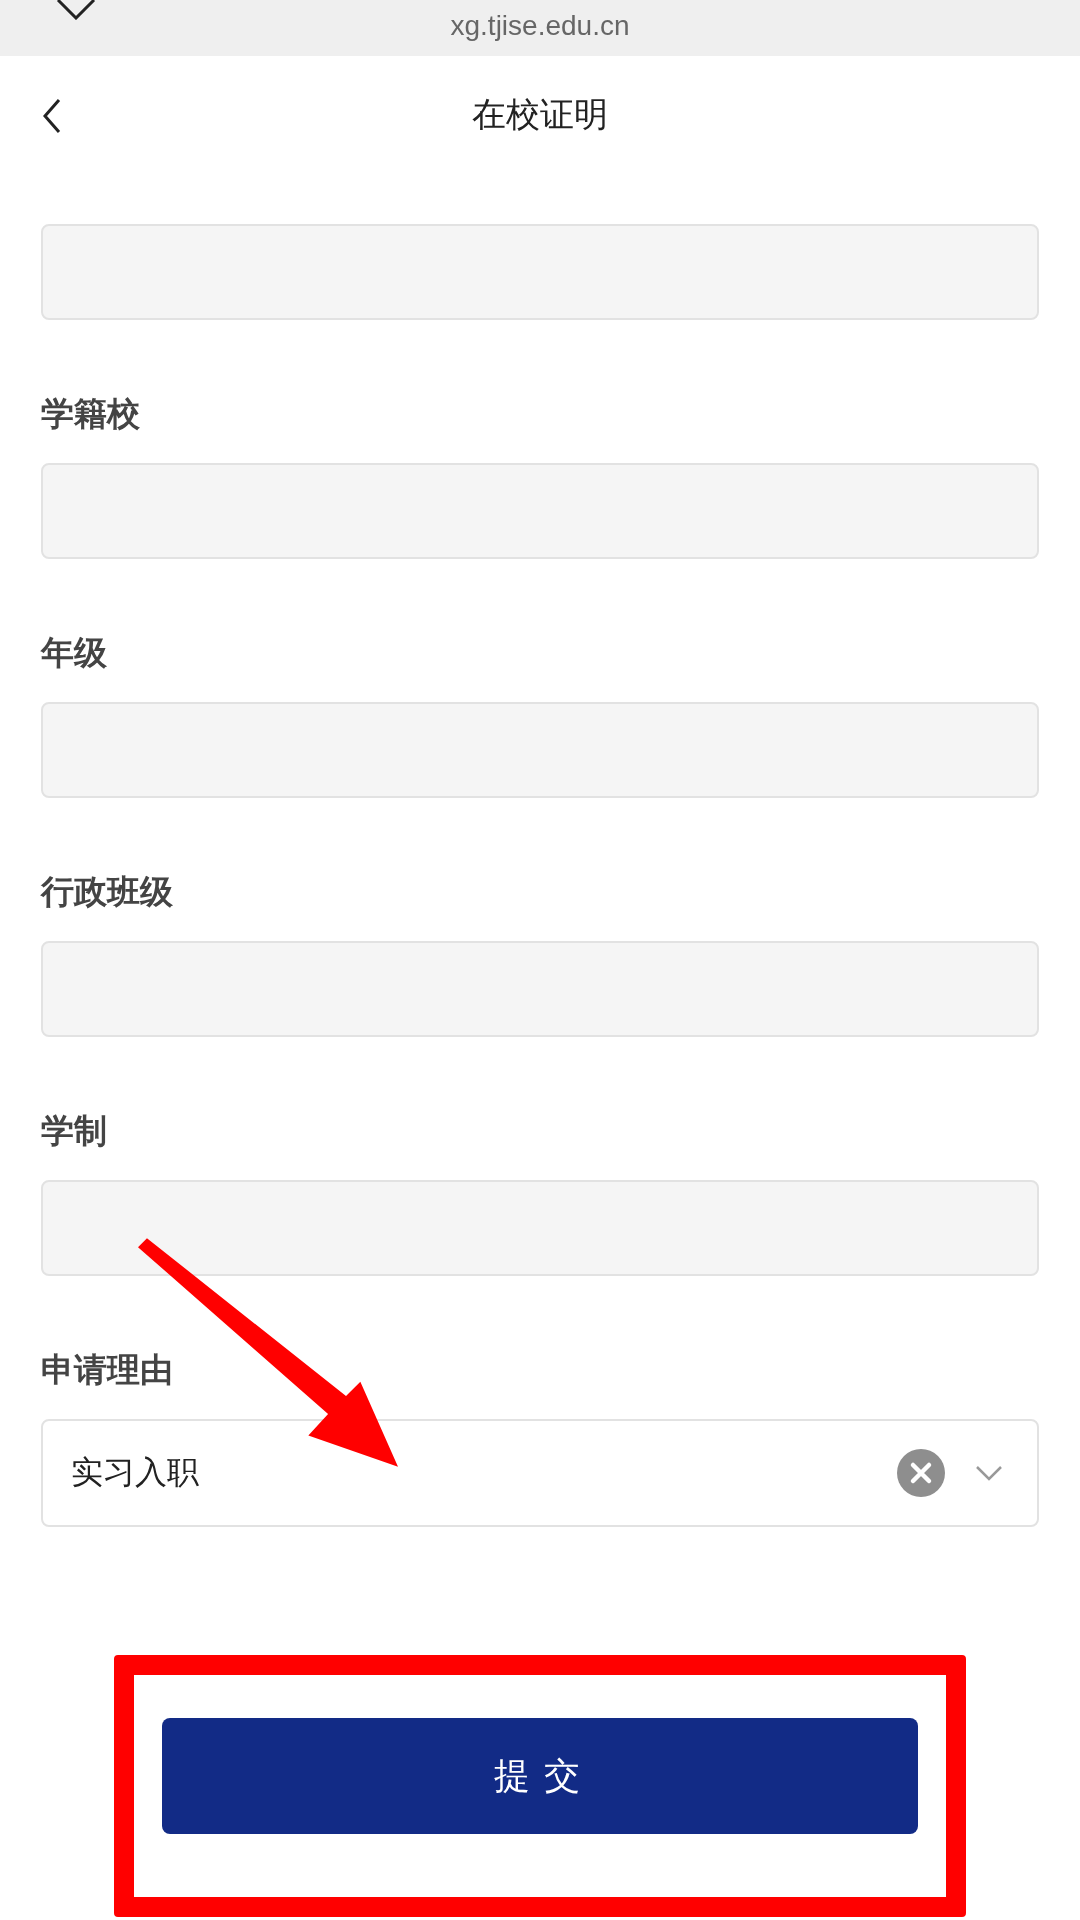 This screenshot has height=1920, width=1080. What do you see at coordinates (107, 1369) in the screenshot?
I see `field-label: 申请理由` at bounding box center [107, 1369].